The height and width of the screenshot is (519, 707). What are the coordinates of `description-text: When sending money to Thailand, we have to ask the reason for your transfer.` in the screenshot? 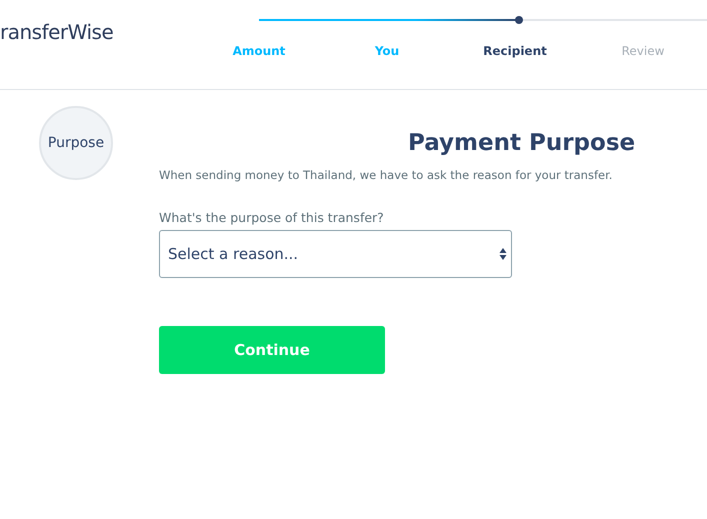 It's located at (386, 175).